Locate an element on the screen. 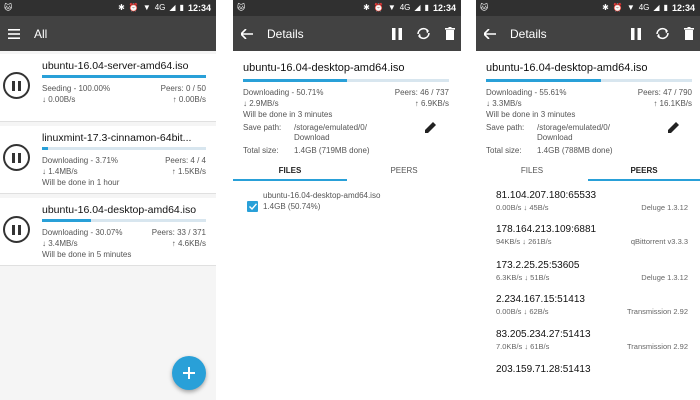 Image resolution: width=700 pixels, height=400 pixels. file-checkbox is located at coordinates (252, 206).